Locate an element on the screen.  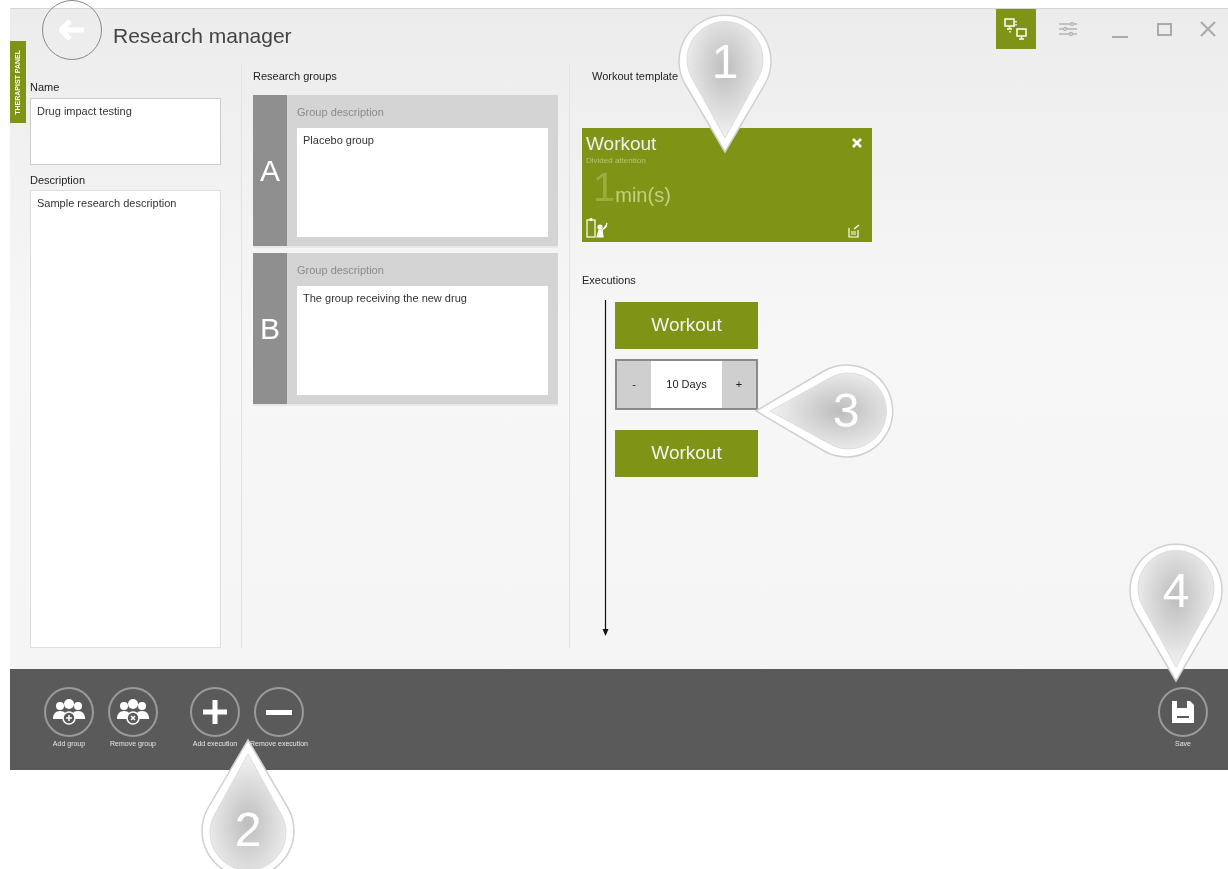
group-letter: A is located at coordinates (270, 170).